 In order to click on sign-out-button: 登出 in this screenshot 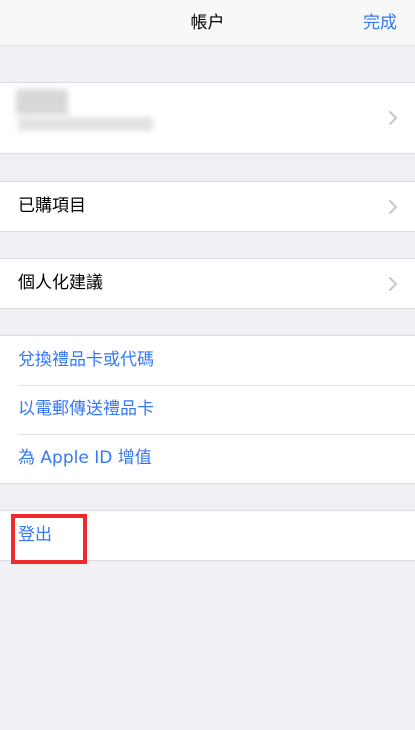, I will do `click(207, 535)`.